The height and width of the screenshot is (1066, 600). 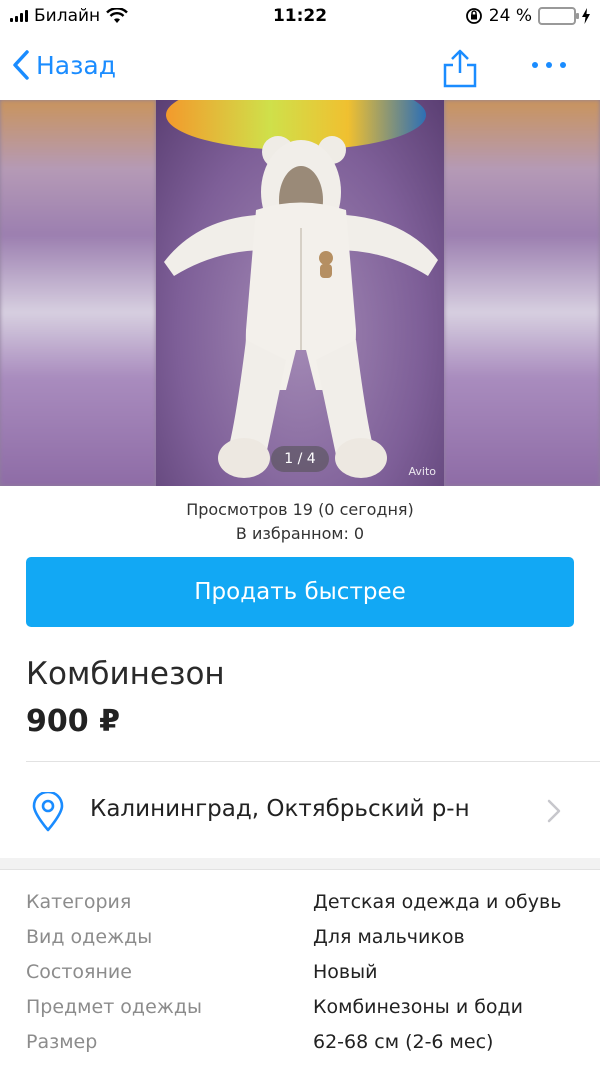 I want to click on charging-icon, so click(x=586, y=16).